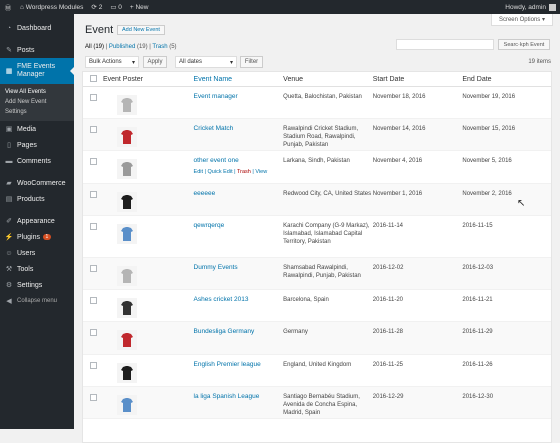  Describe the element at coordinates (539, 62) in the screenshot. I see `item-count: 19 items` at that location.